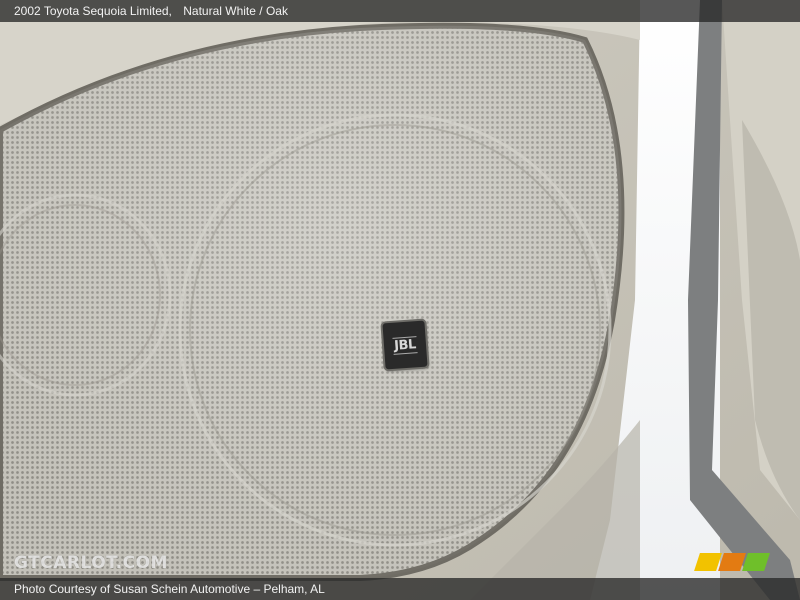  I want to click on jbl-badge: JBL, so click(405, 345).